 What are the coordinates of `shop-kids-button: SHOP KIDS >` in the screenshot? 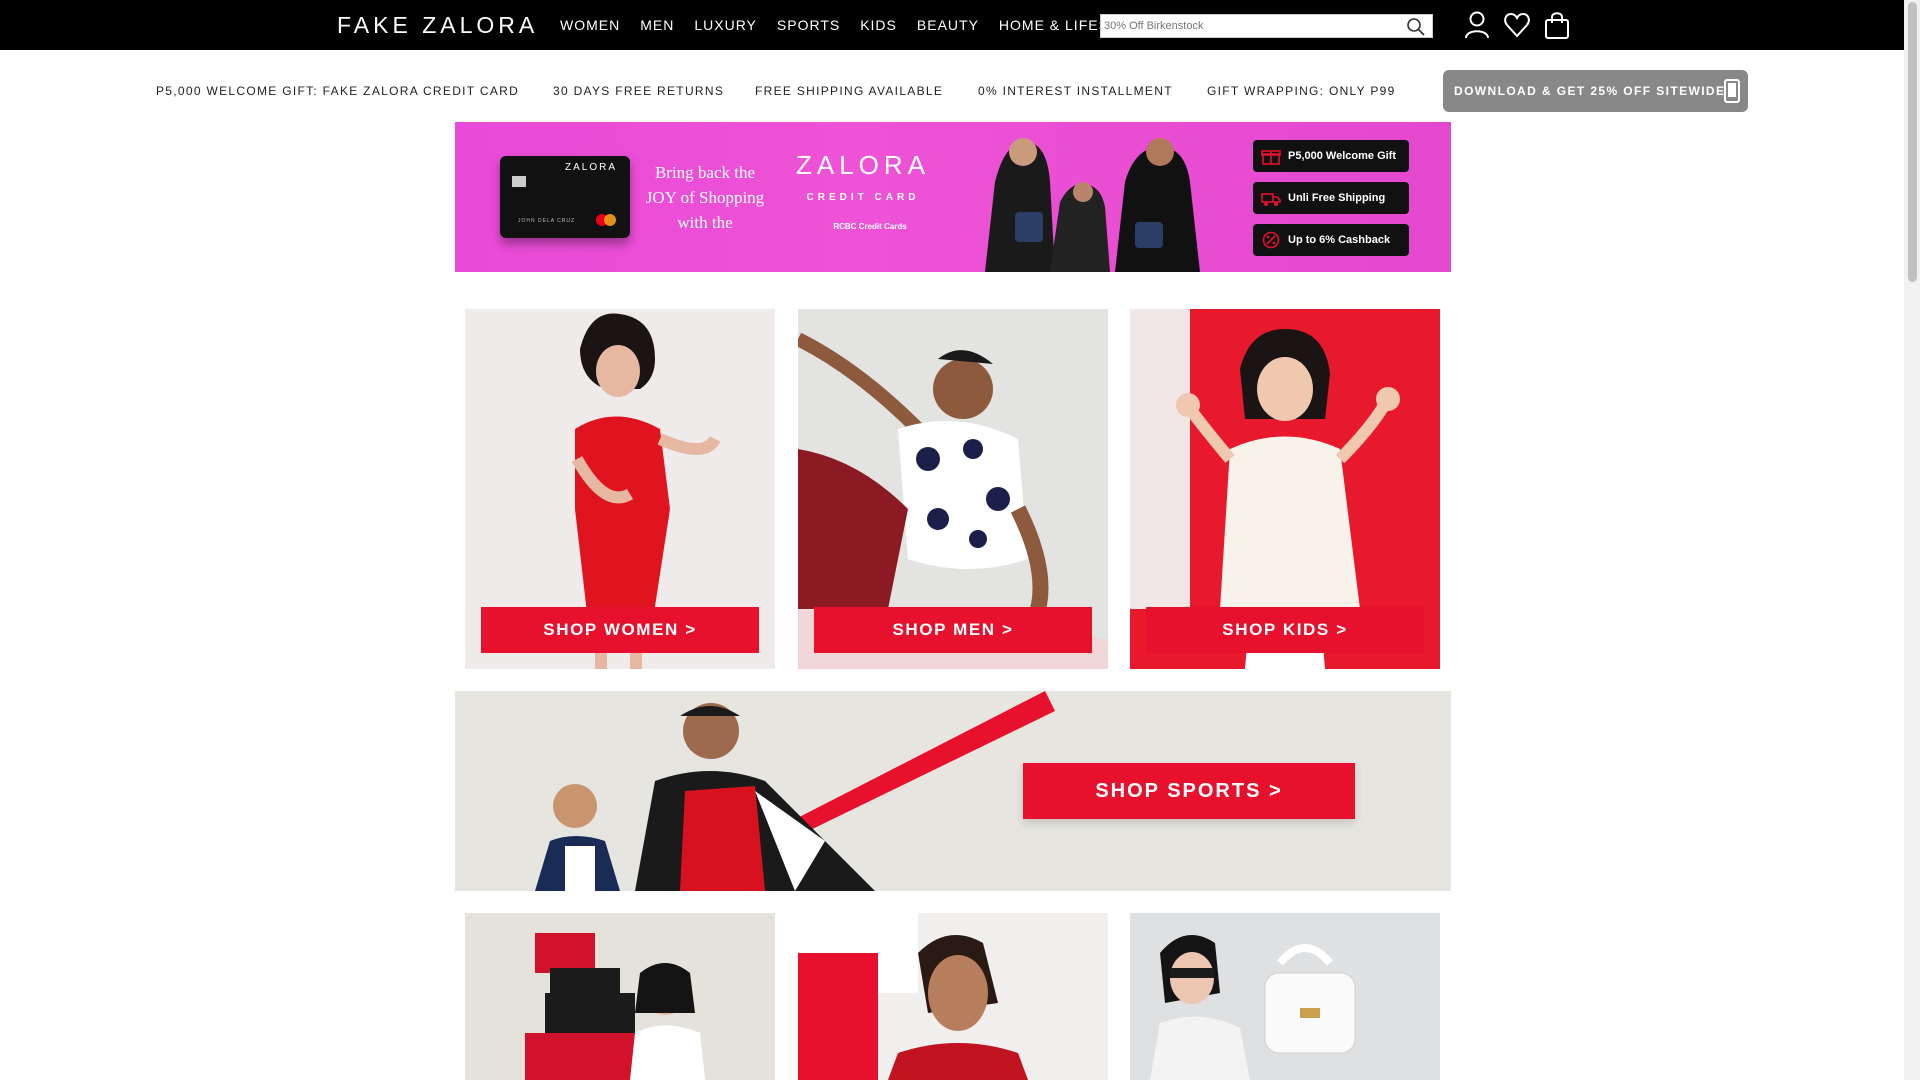 It's located at (1285, 630).